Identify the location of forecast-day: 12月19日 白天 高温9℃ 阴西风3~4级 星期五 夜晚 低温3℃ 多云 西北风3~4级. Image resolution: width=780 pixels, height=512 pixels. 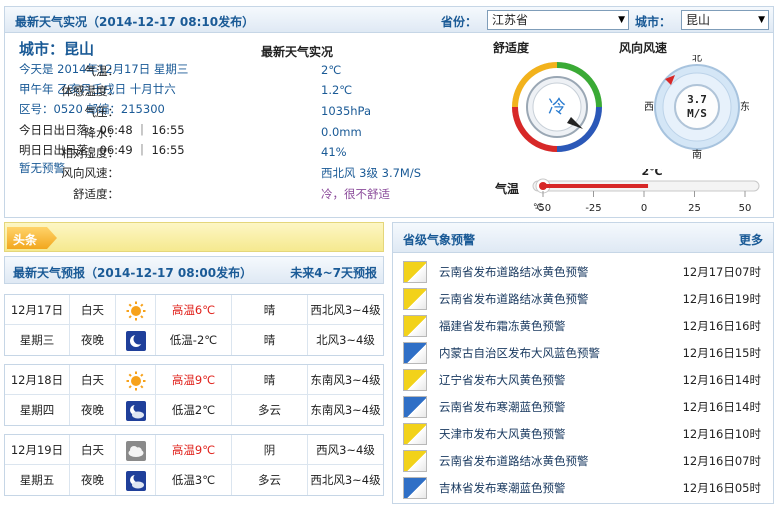
(194, 465).